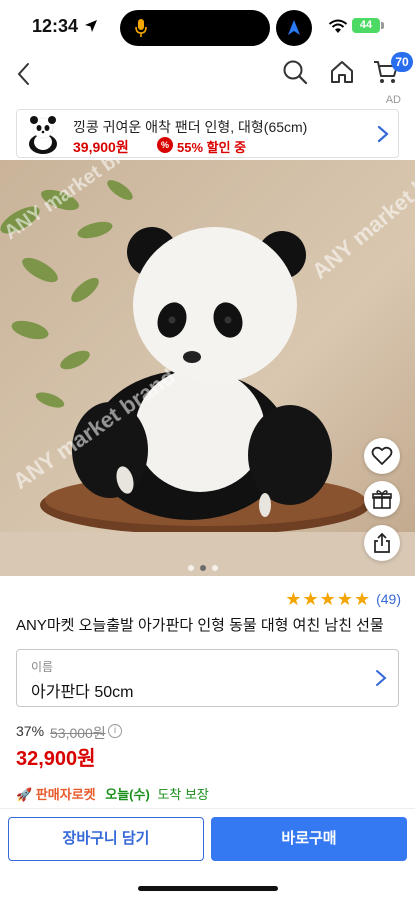 This screenshot has width=415, height=900. I want to click on option-selector: 이름 아가판다 50cm, so click(207, 678).